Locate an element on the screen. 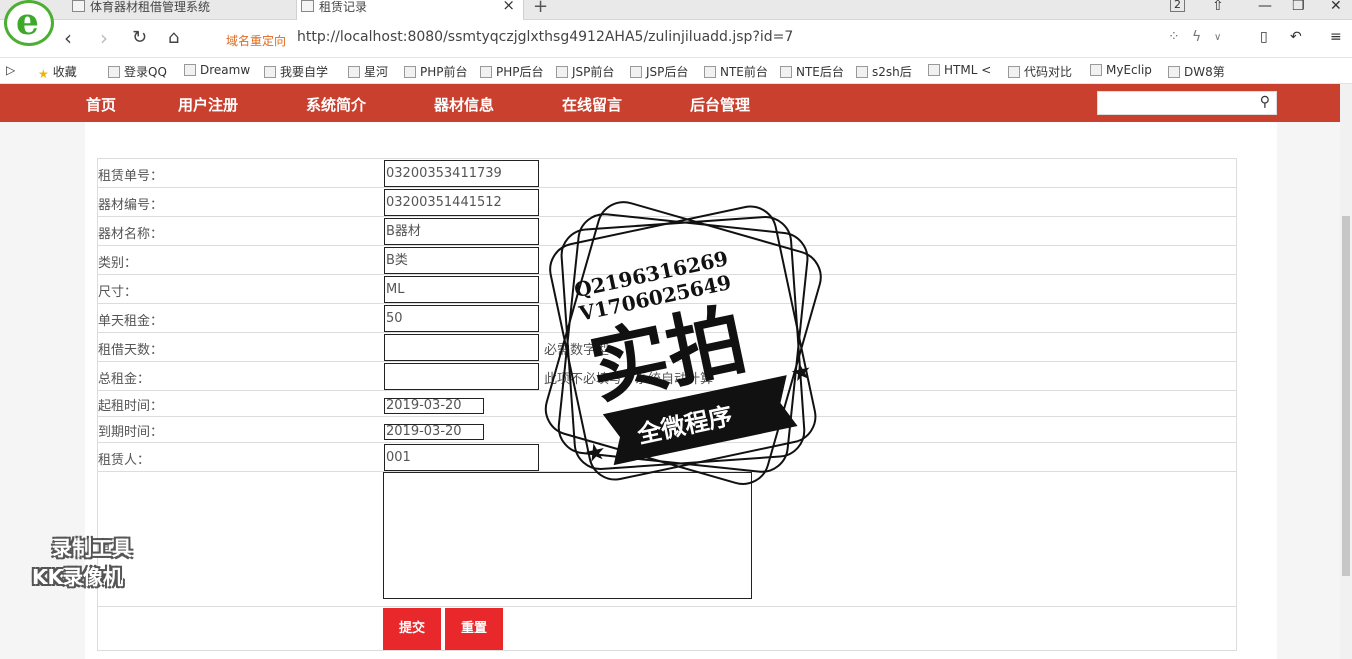 Image resolution: width=1352 pixels, height=659 pixels. field-label: 单天租金： is located at coordinates (131, 321).